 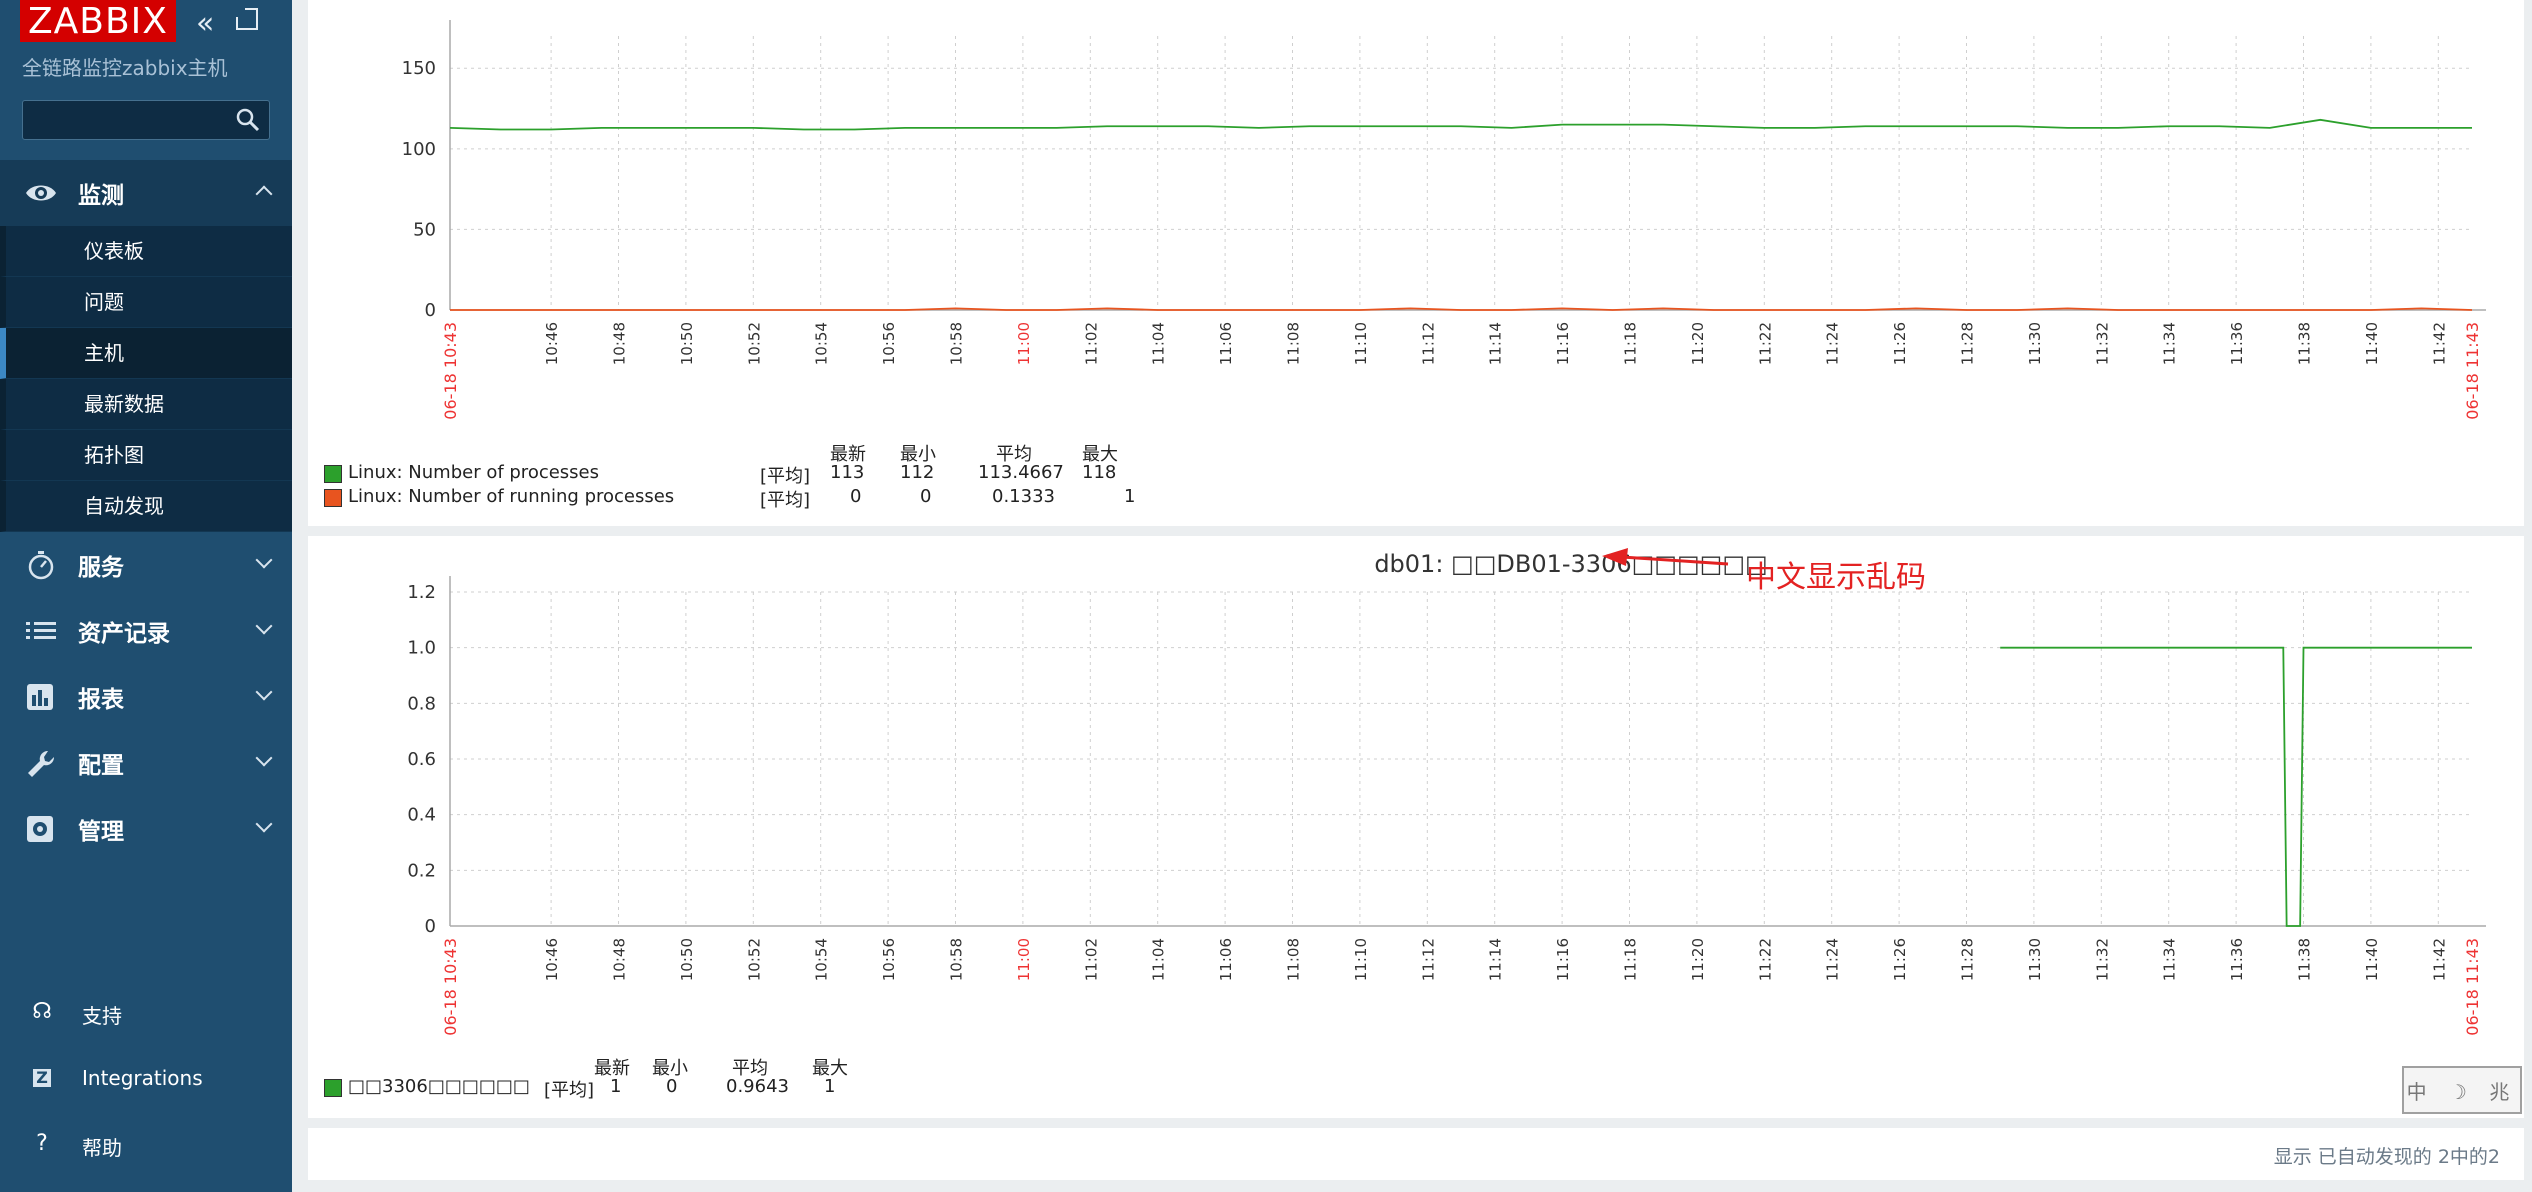 I want to click on kiosk-mode-icon, so click(x=247, y=19).